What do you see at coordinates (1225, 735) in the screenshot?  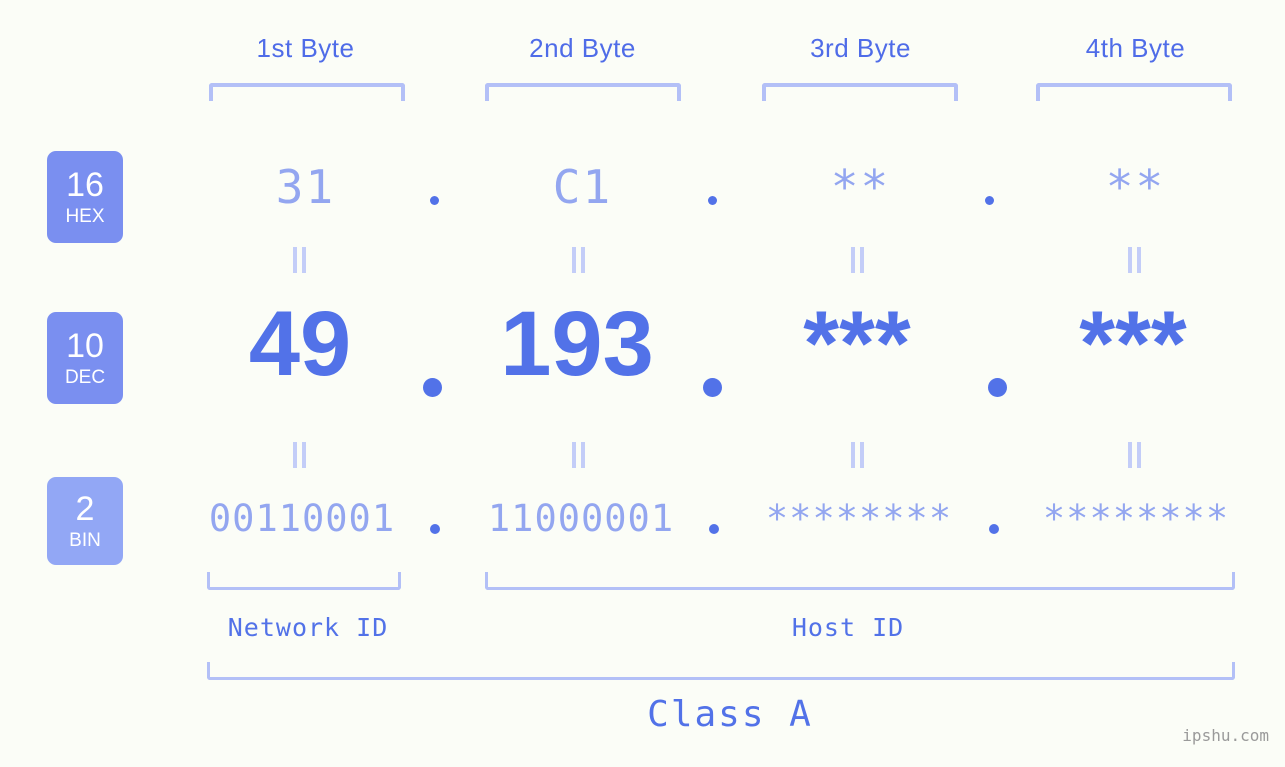 I see `watermark: ipshu.com` at bounding box center [1225, 735].